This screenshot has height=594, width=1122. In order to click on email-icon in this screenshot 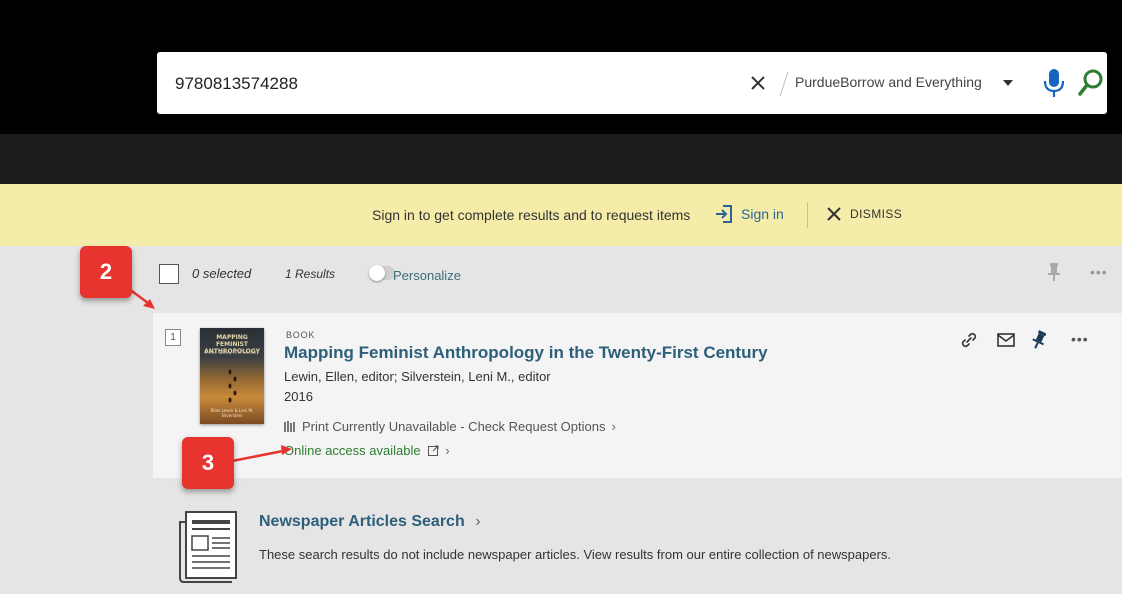, I will do `click(1006, 340)`.